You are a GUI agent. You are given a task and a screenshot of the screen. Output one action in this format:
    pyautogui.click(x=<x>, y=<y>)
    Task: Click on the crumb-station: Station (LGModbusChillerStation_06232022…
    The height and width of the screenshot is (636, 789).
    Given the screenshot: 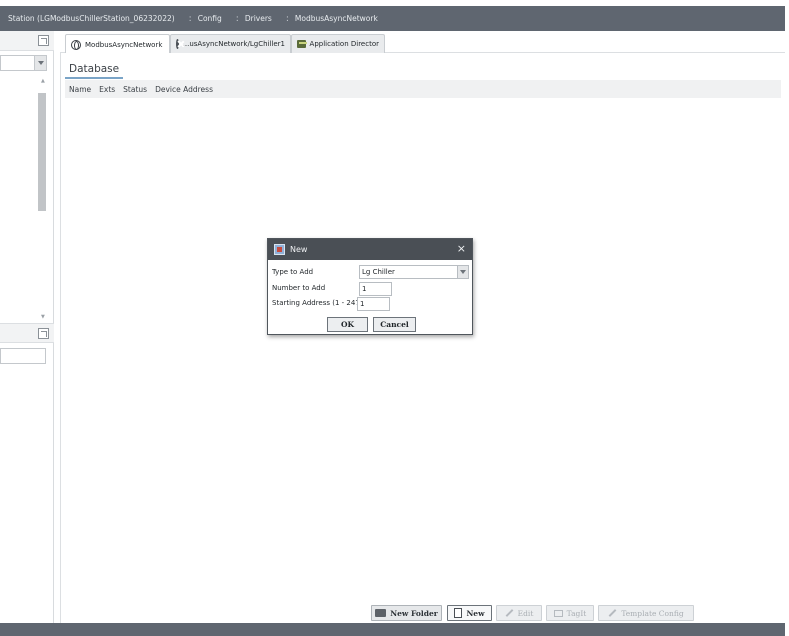 What is the action you would take?
    pyautogui.click(x=91, y=18)
    